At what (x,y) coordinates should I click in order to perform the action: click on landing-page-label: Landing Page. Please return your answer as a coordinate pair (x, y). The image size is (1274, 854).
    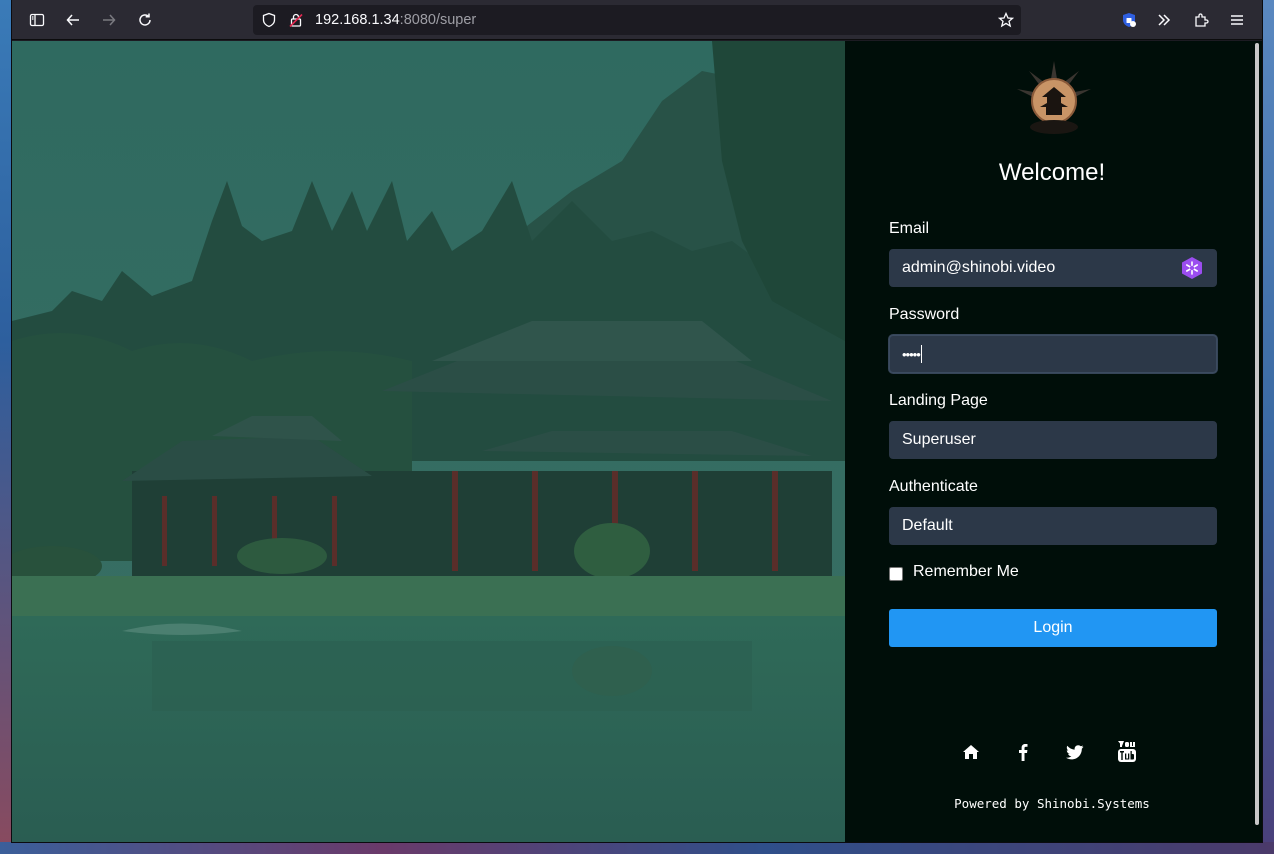
    Looking at the image, I should click on (938, 400).